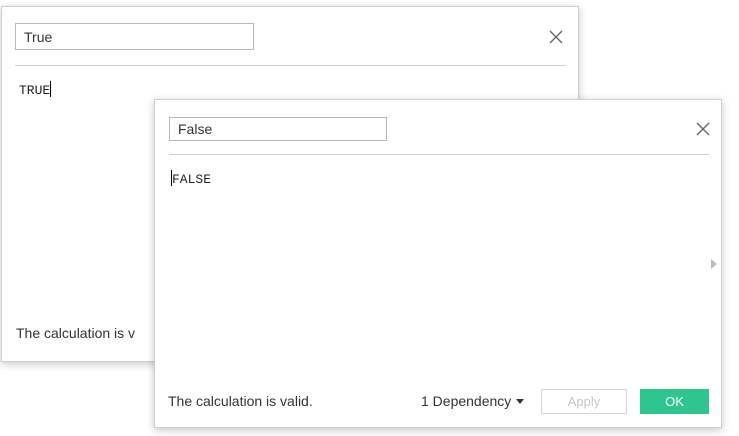  What do you see at coordinates (584, 401) in the screenshot?
I see `apply-button: Apply` at bounding box center [584, 401].